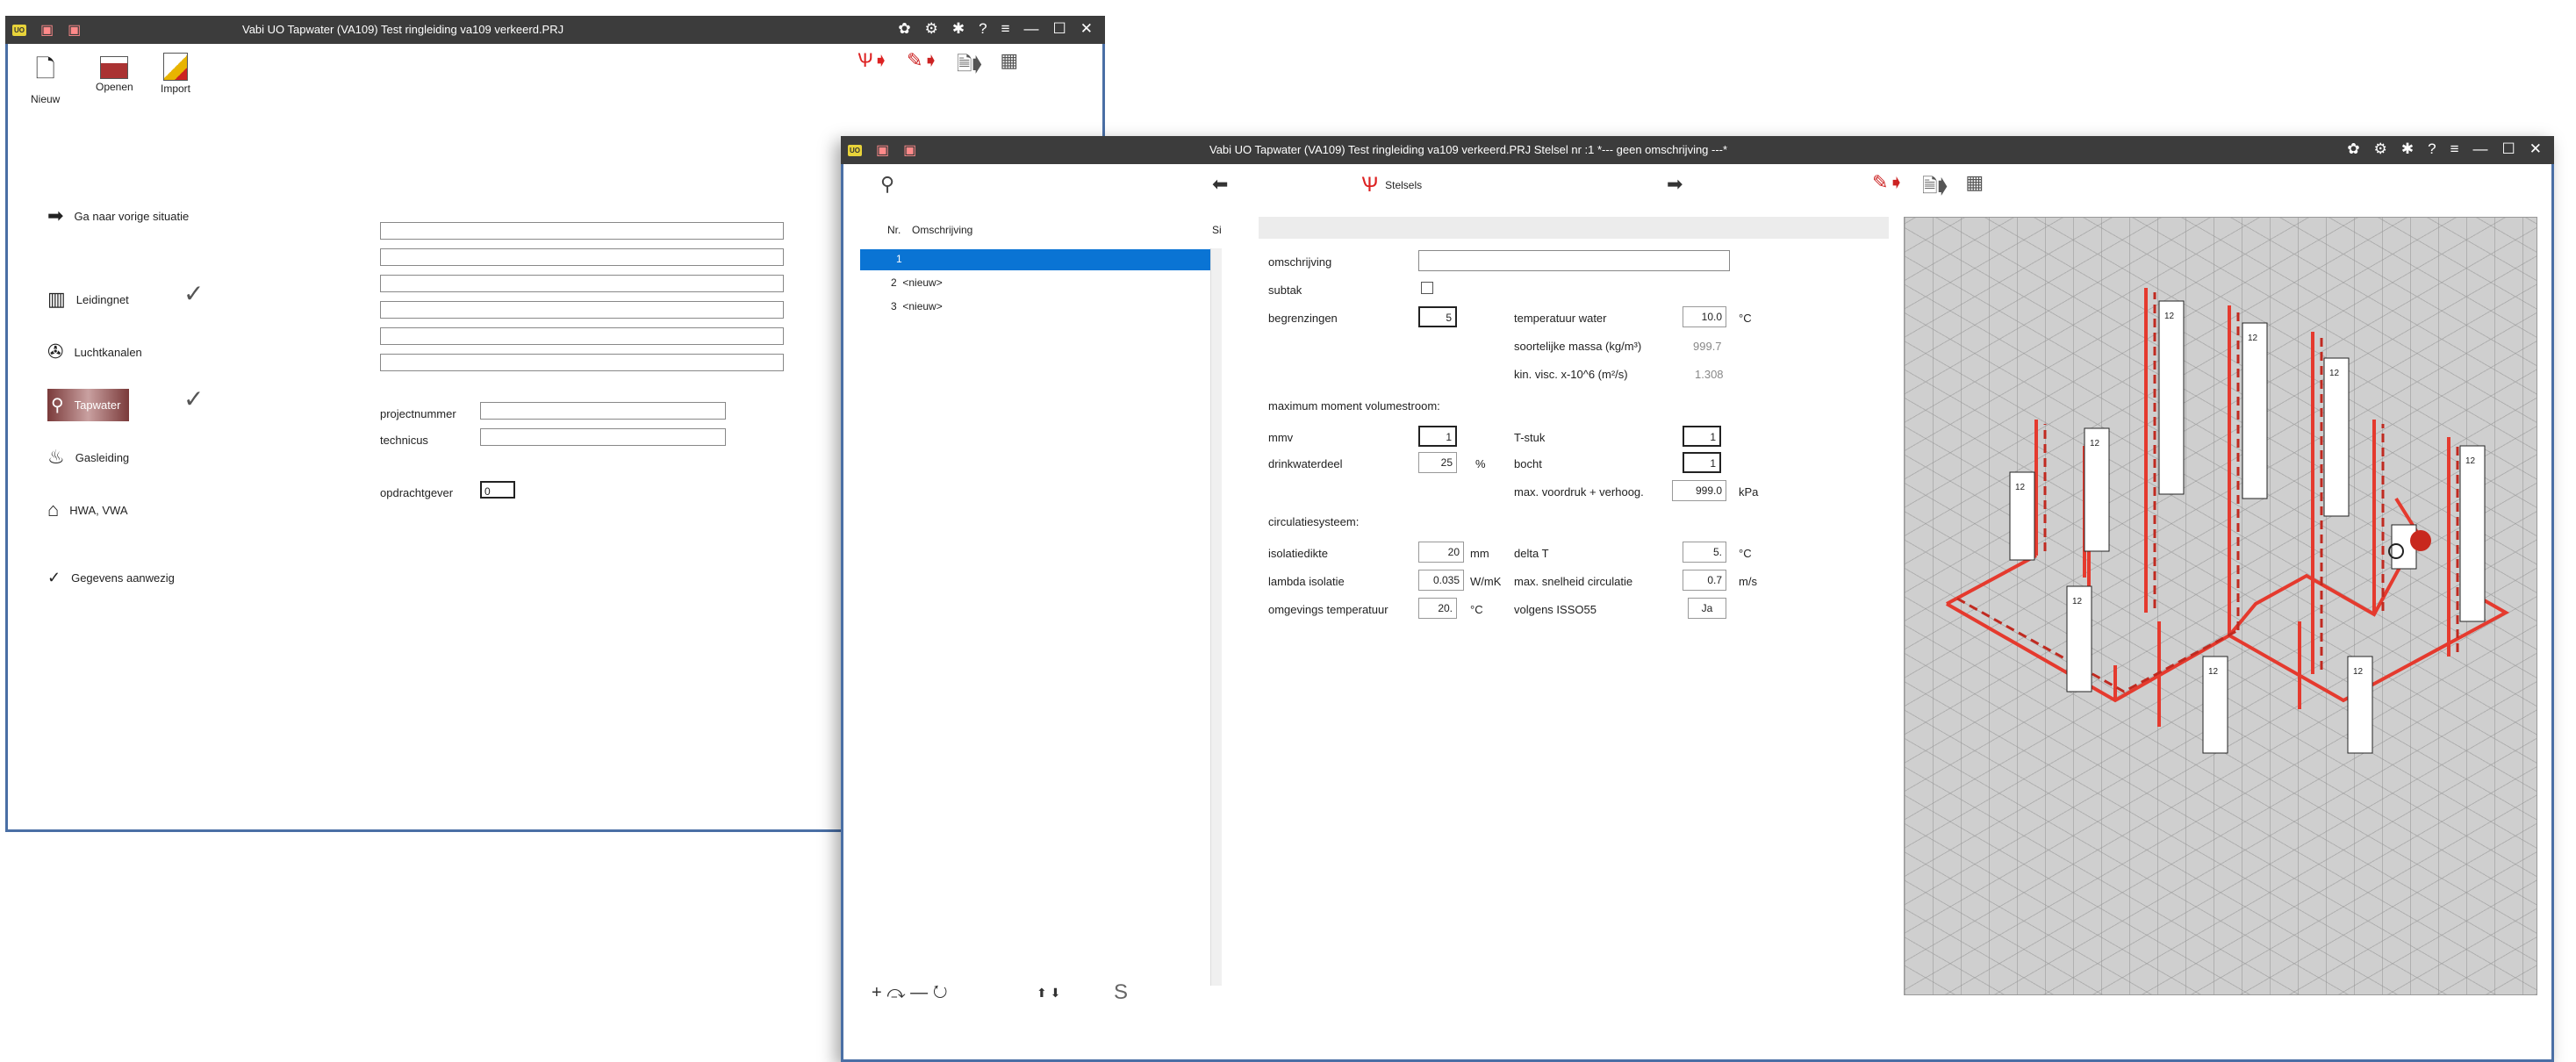 This screenshot has width=2576, height=1062. Describe the element at coordinates (917, 306) in the screenshot. I see `table-row: 3 <nieuw>` at that location.